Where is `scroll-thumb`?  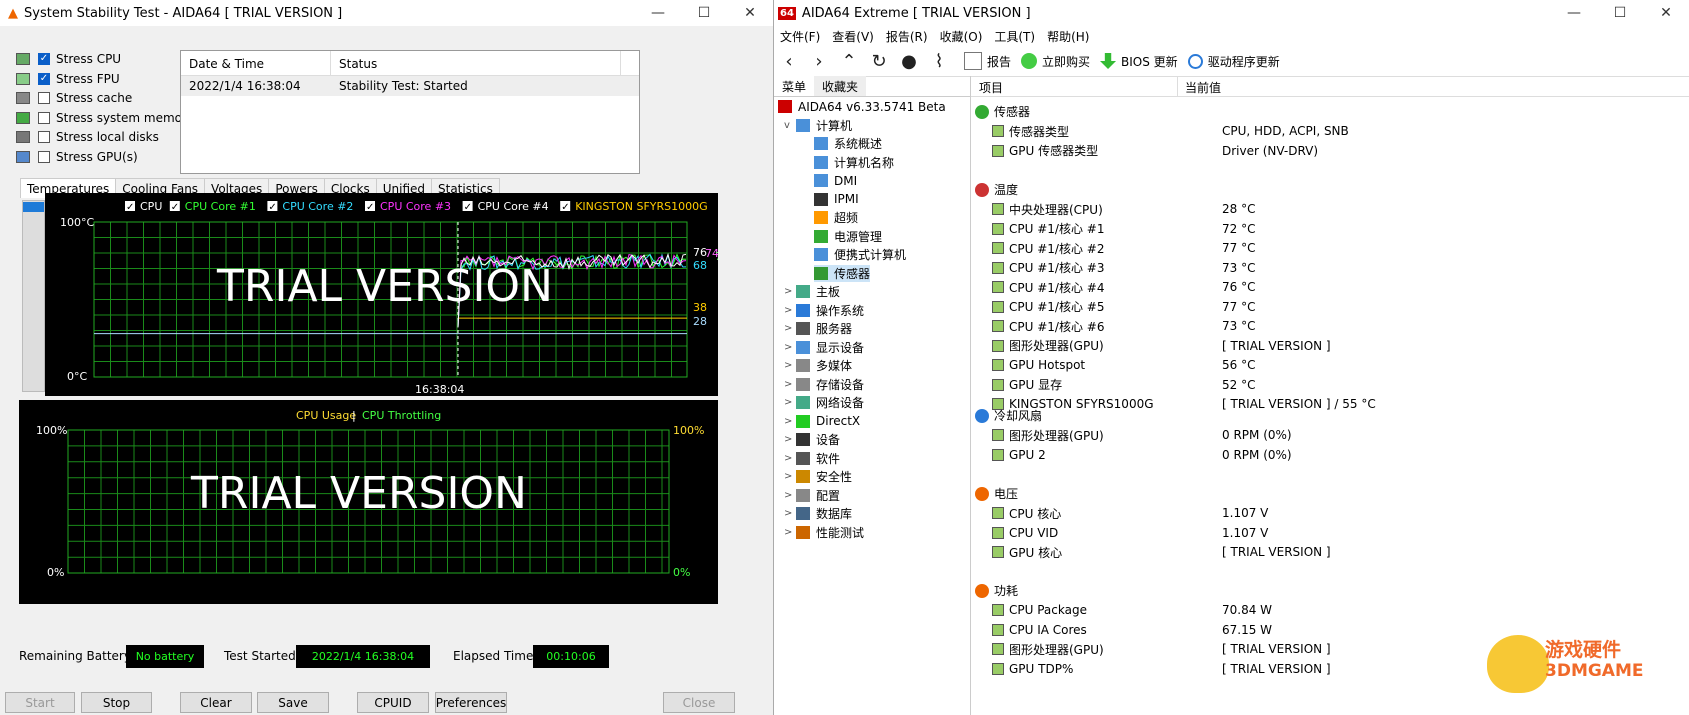
scroll-thumb is located at coordinates (33, 207).